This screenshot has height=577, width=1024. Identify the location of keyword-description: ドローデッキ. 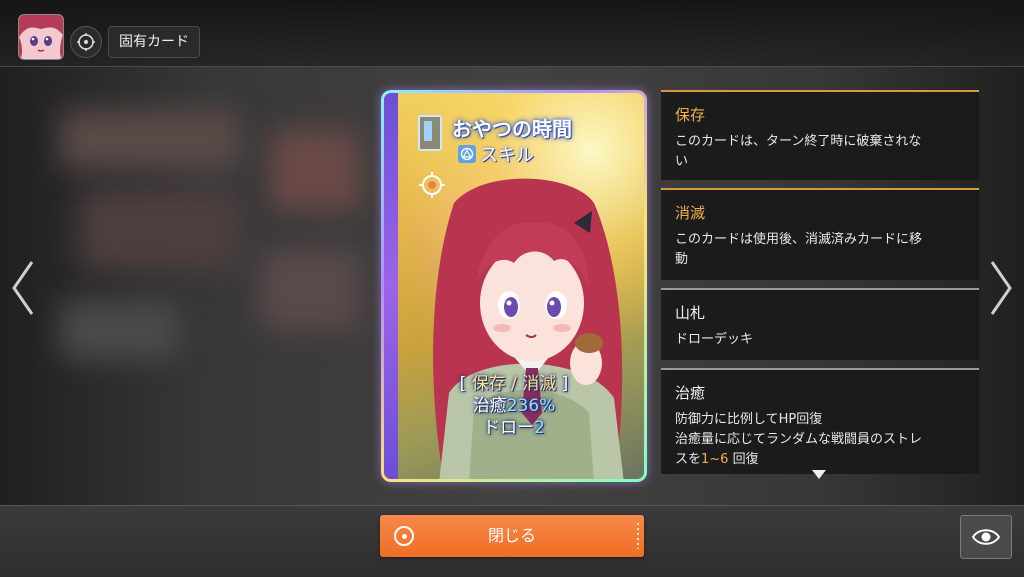
(822, 340).